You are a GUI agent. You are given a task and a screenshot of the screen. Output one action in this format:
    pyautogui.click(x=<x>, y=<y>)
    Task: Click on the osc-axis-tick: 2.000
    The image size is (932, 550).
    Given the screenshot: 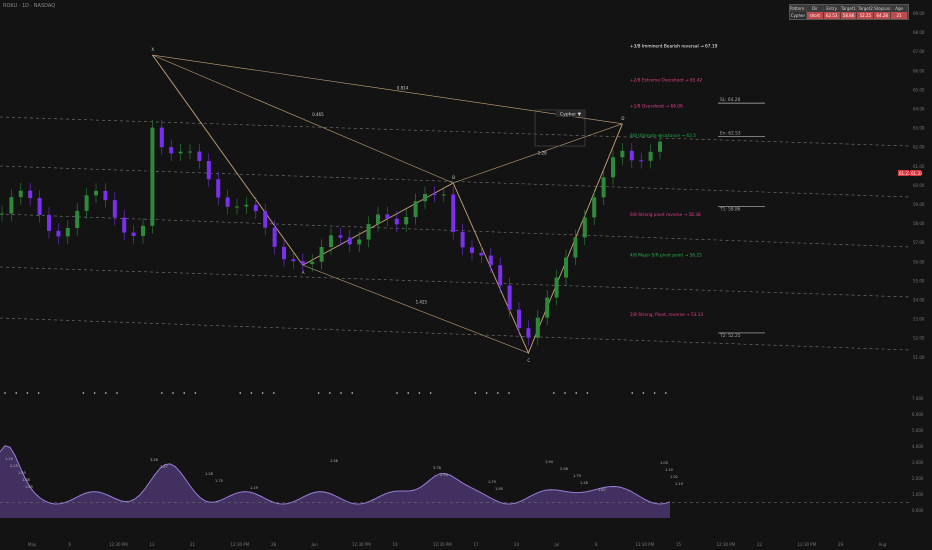 What is the action you would take?
    pyautogui.click(x=918, y=478)
    